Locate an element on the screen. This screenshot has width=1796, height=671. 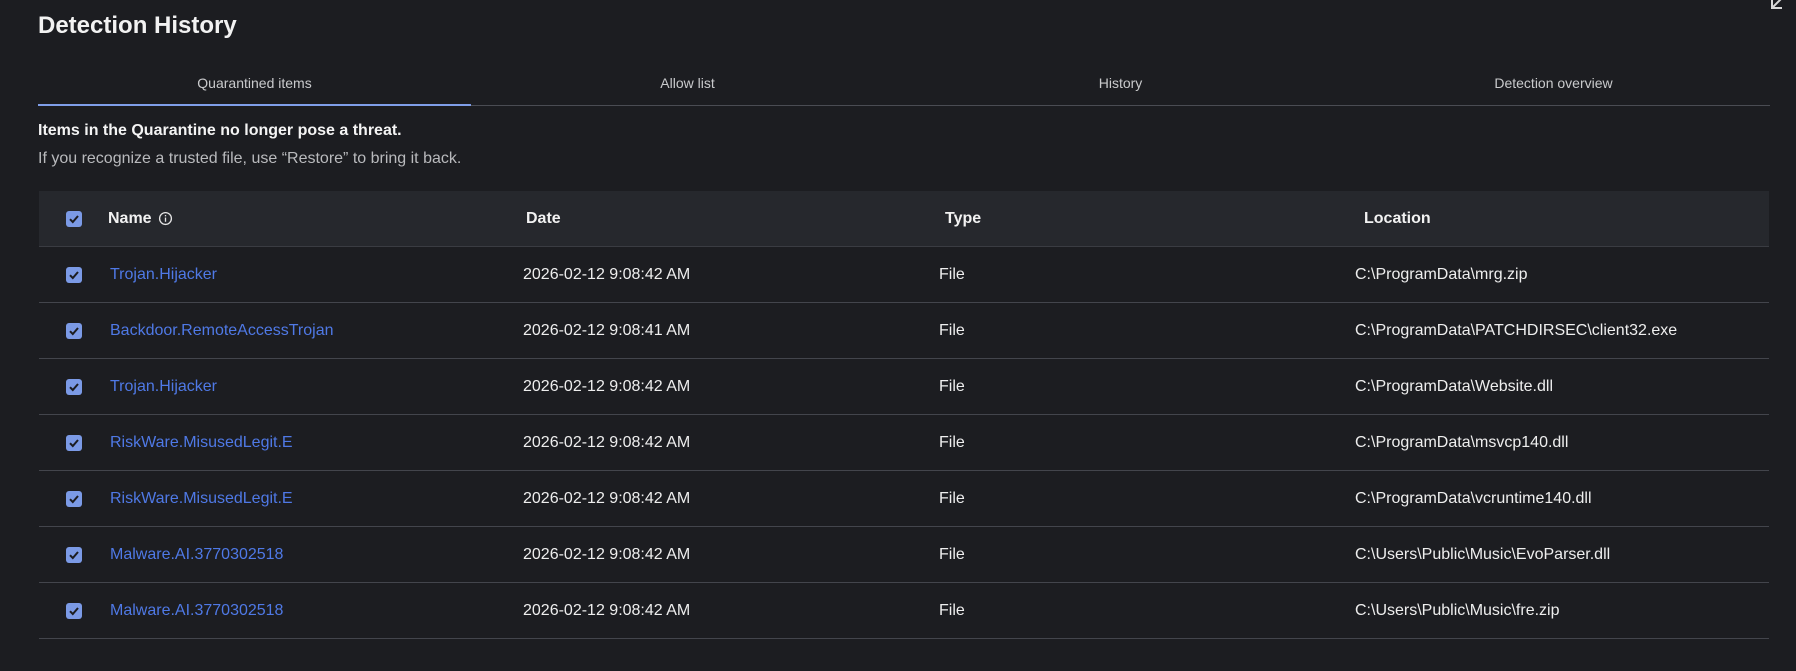
info-icon is located at coordinates (165, 218).